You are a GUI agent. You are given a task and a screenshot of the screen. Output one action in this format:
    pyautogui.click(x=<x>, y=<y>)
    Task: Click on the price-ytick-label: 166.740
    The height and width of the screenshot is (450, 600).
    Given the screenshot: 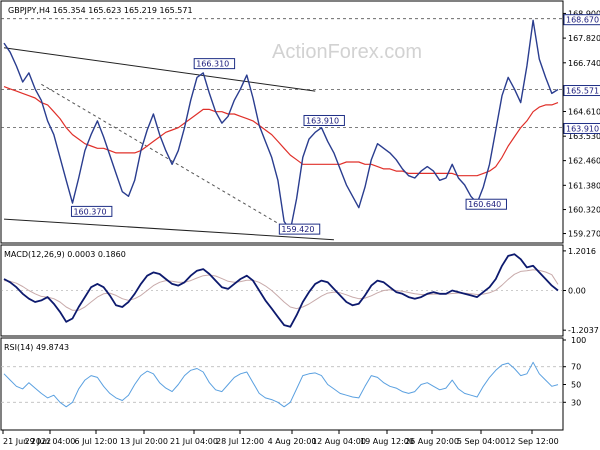 What is the action you would take?
    pyautogui.click(x=584, y=63)
    